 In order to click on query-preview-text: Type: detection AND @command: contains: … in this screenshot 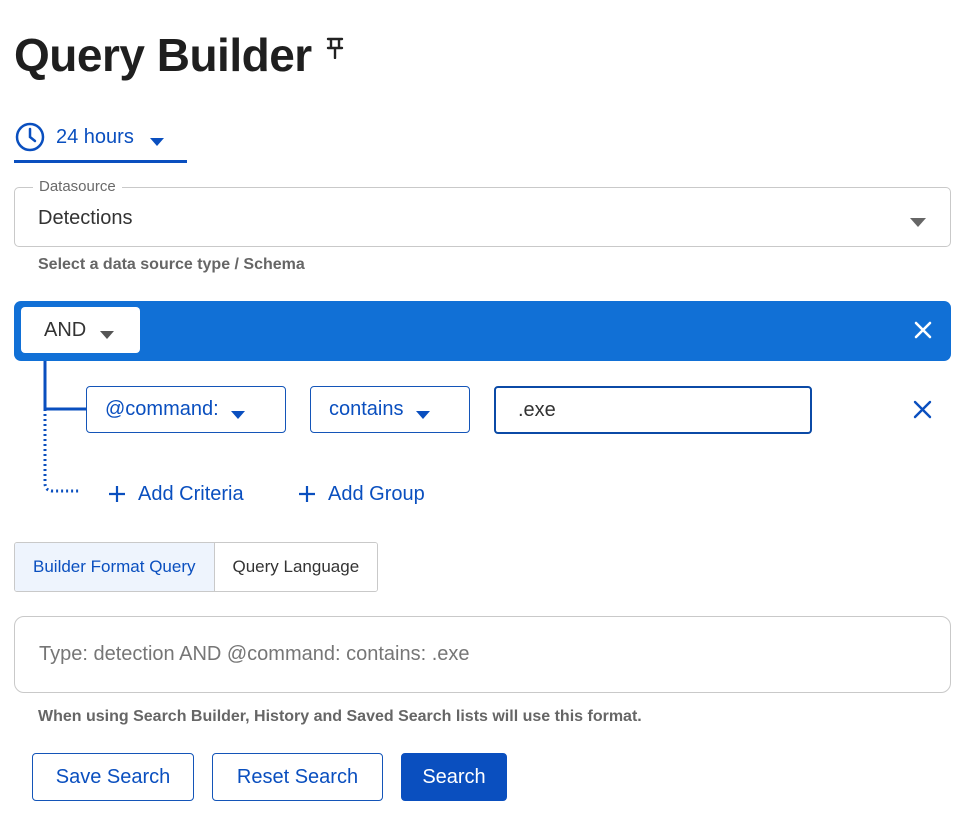, I will do `click(254, 654)`.